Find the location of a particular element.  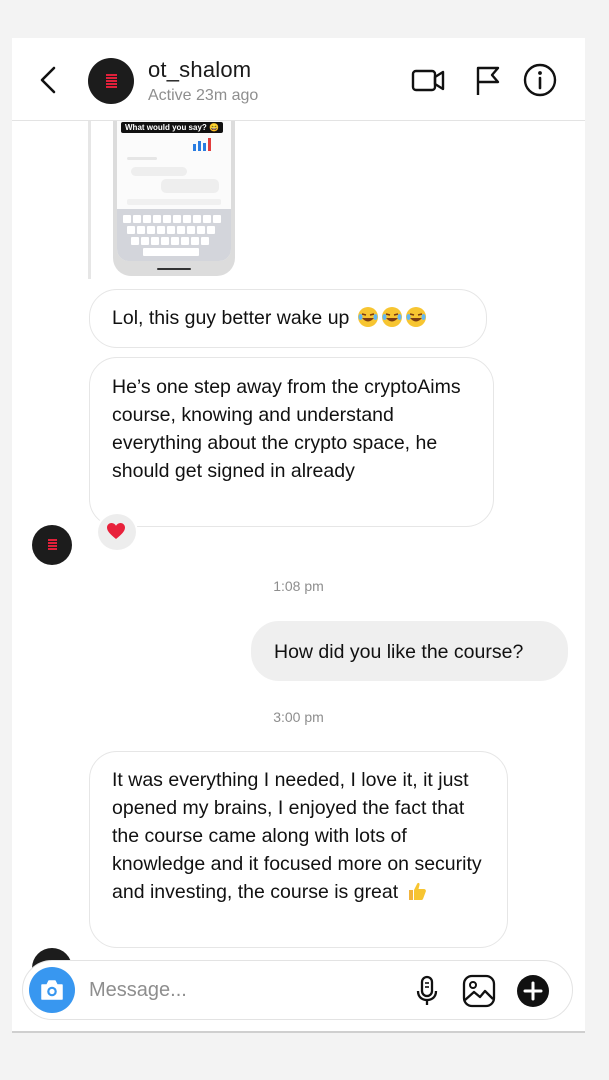

contact-name: ot_shalom is located at coordinates (199, 70).